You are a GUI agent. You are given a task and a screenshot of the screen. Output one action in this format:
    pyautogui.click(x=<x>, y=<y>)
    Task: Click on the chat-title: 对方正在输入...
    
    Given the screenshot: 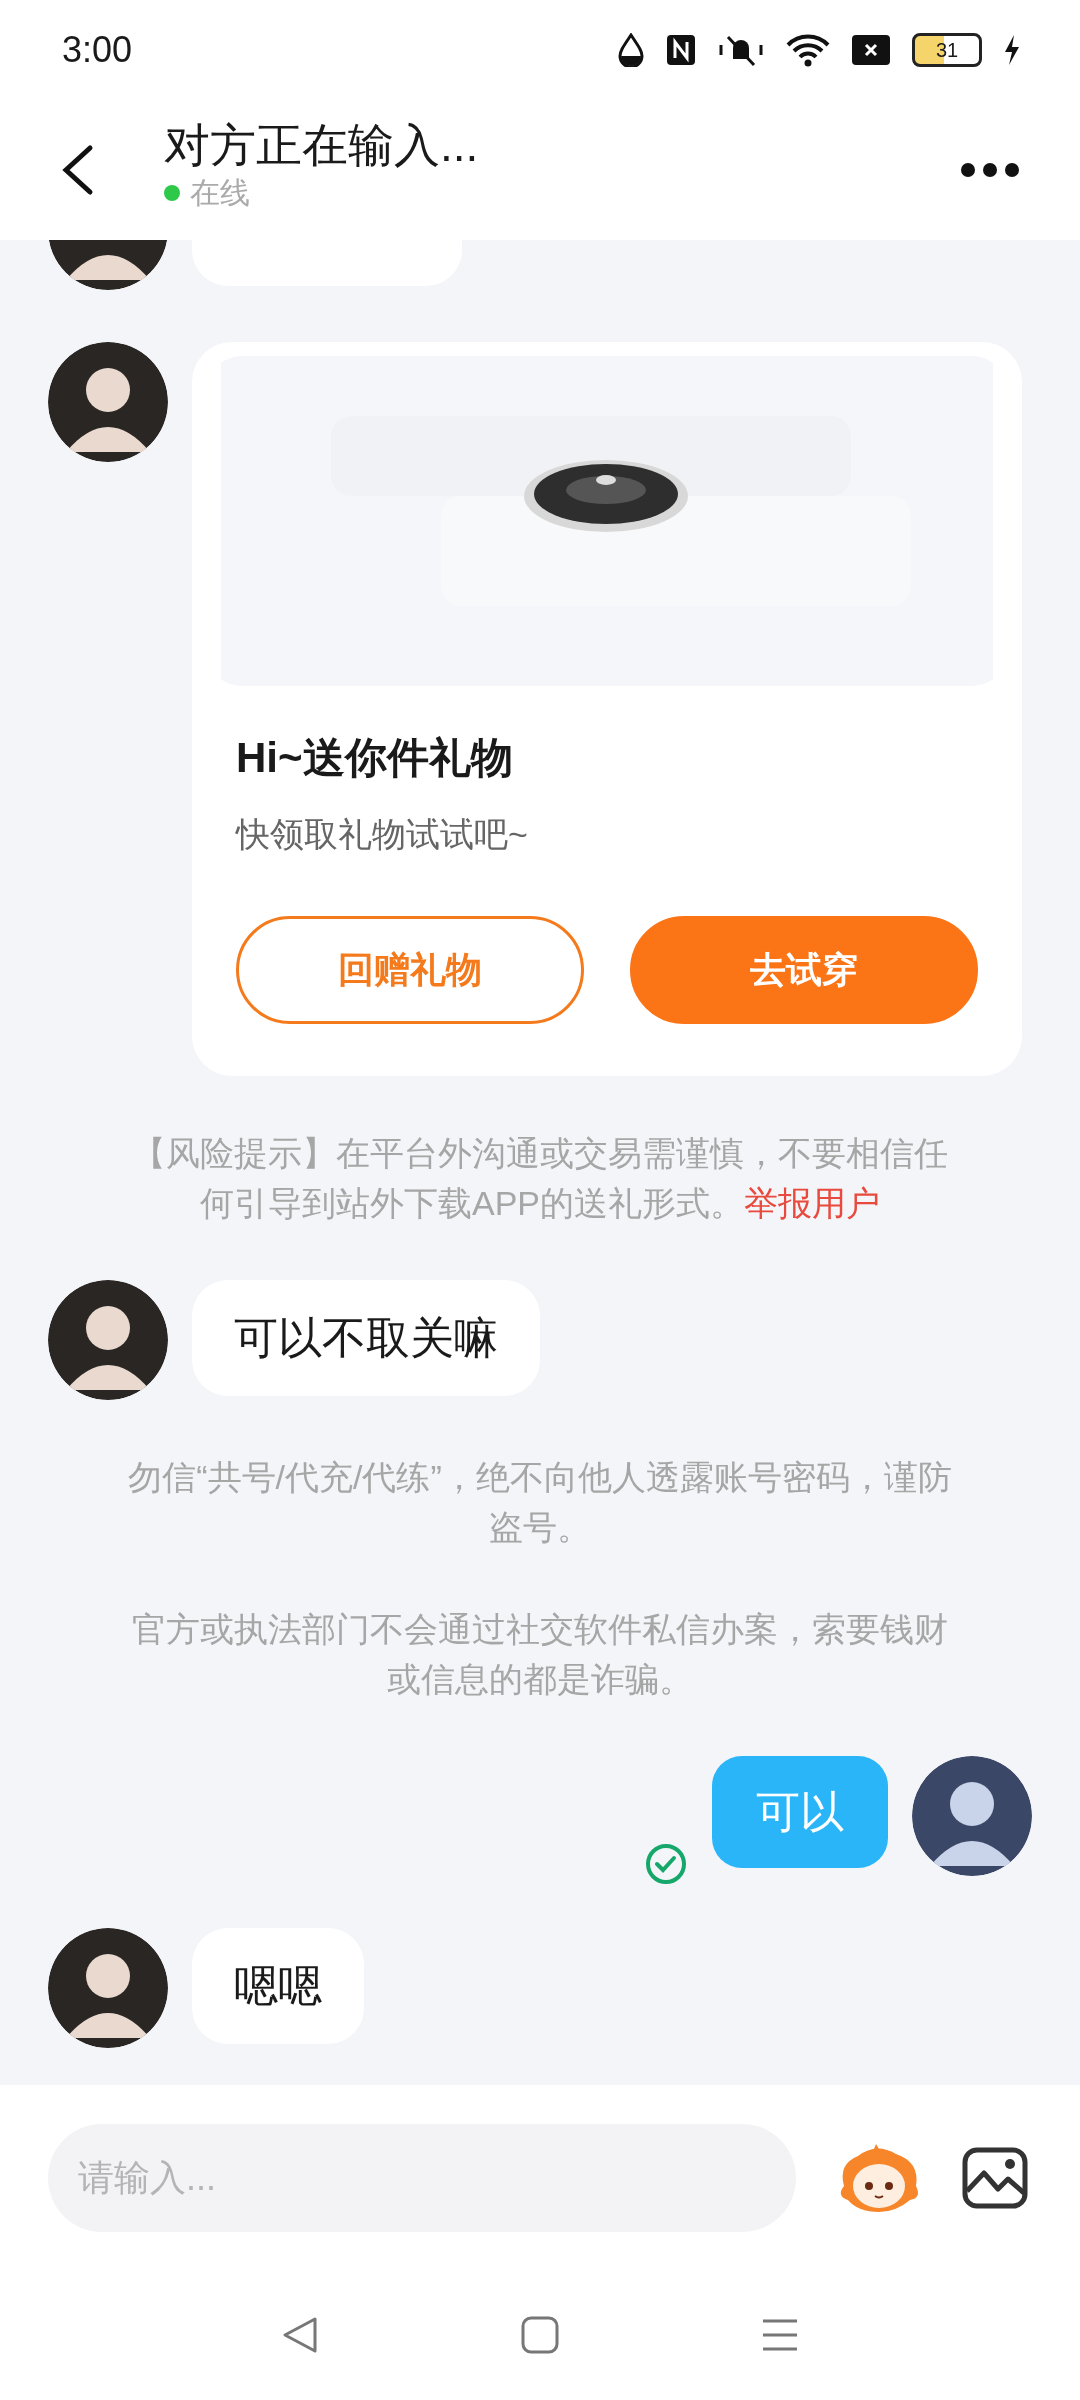 What is the action you would take?
    pyautogui.click(x=322, y=145)
    